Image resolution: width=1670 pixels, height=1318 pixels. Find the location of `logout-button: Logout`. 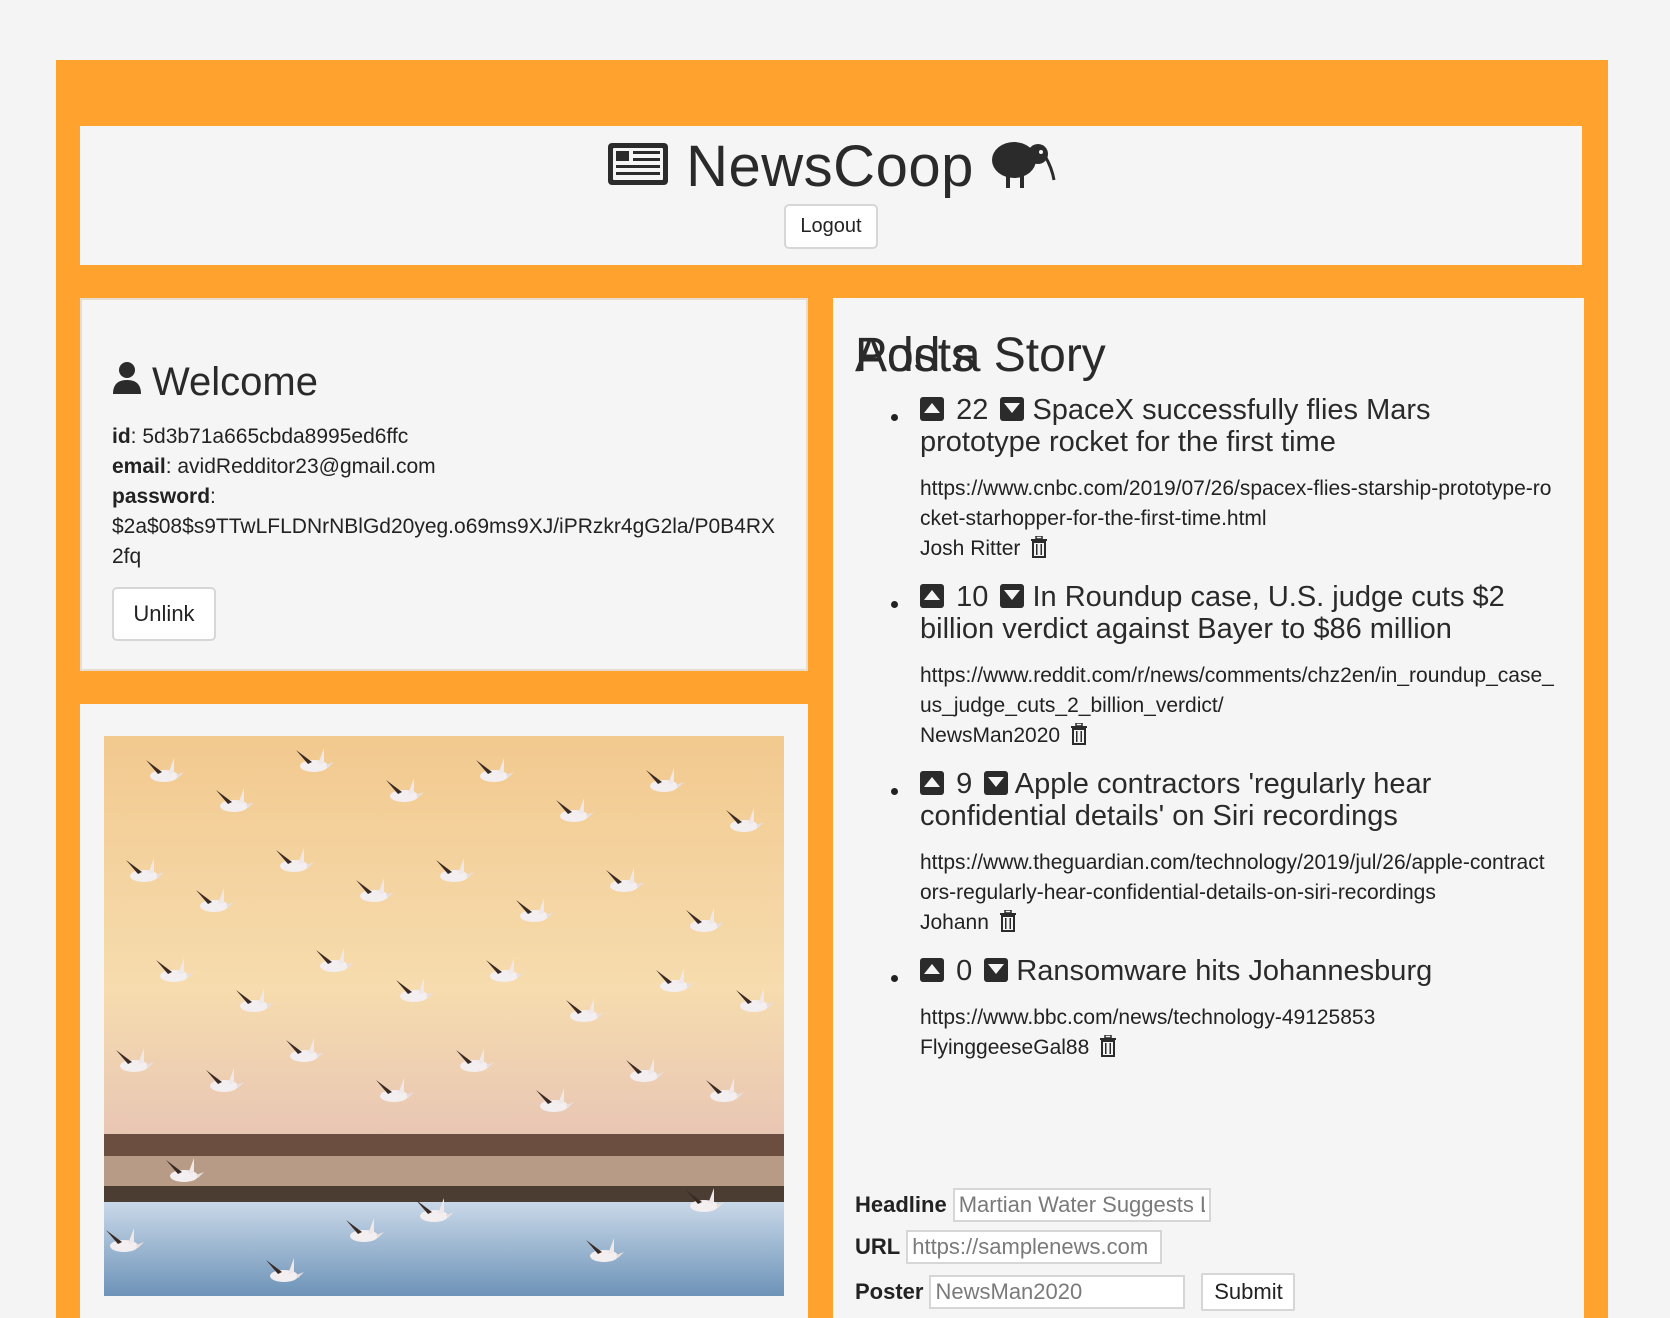

logout-button: Logout is located at coordinates (831, 226).